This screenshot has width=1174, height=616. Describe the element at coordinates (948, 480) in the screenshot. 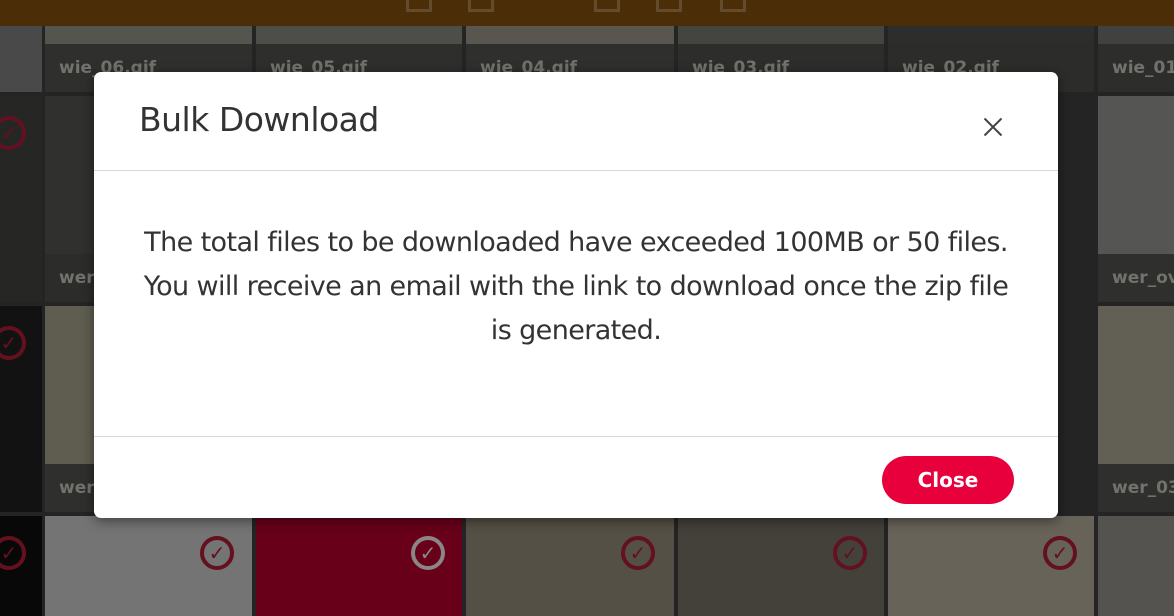

I see `close-button: Close` at that location.